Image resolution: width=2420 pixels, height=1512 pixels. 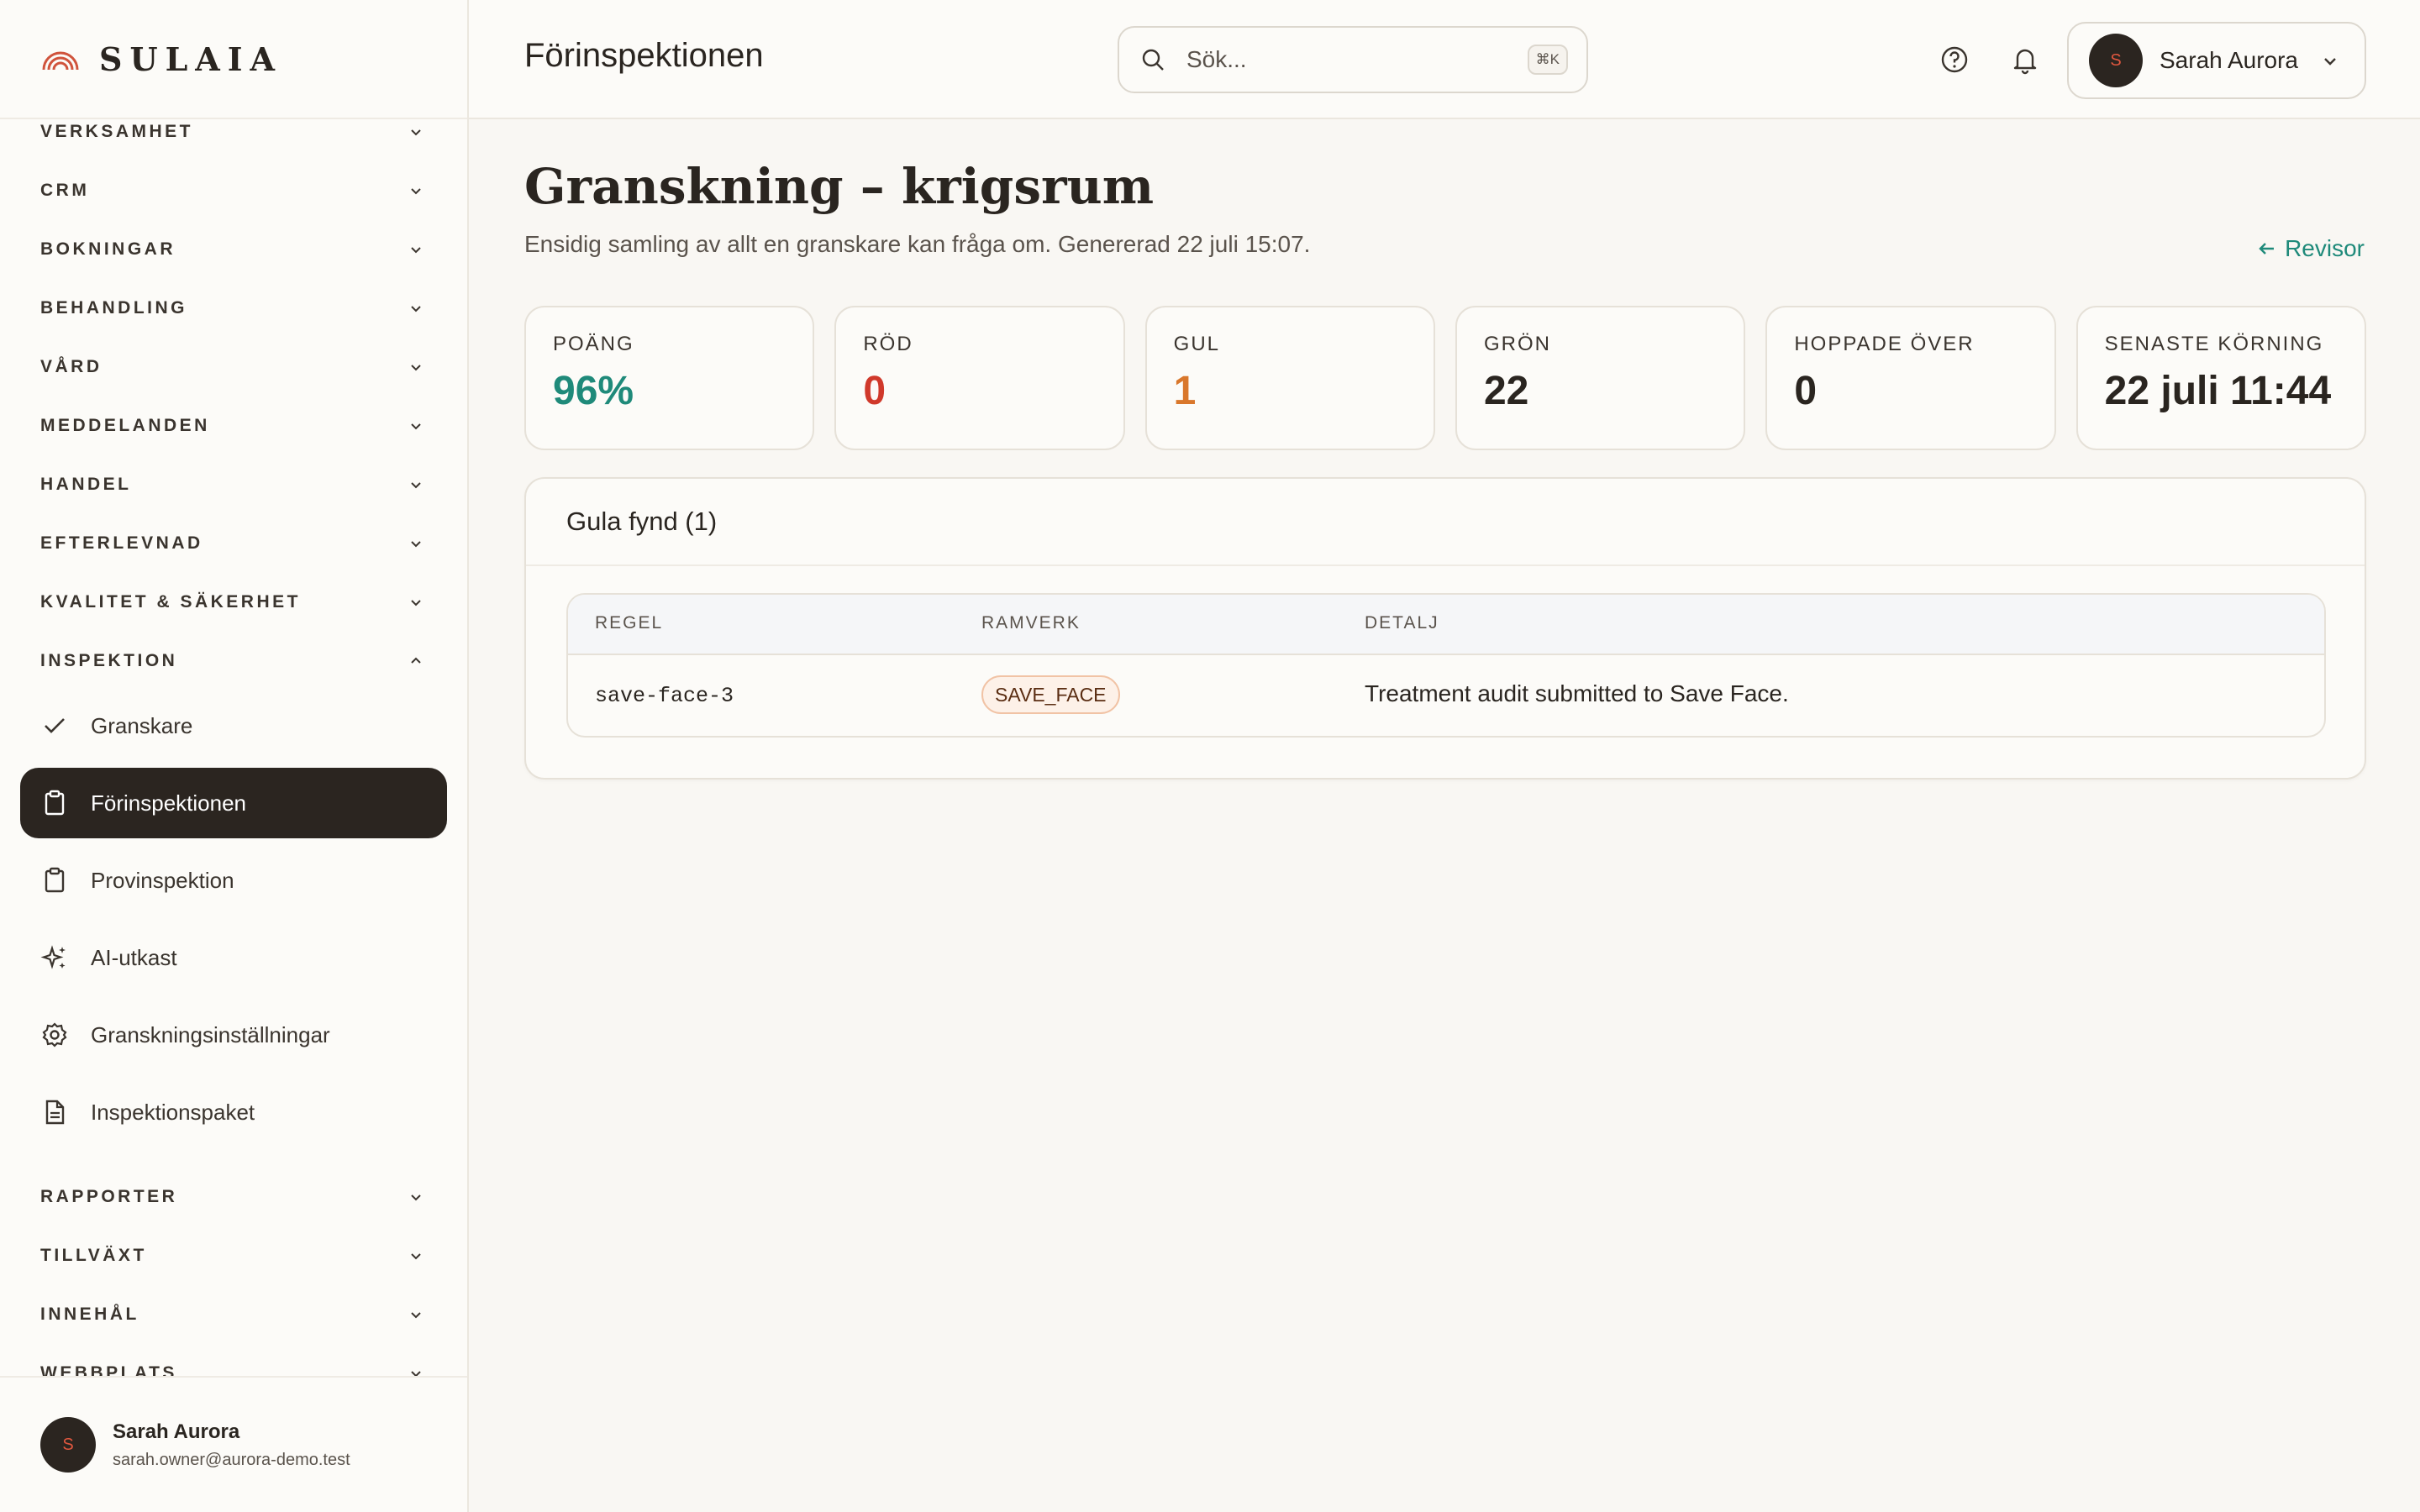 I want to click on brand-name: SULAIA, so click(x=191, y=58).